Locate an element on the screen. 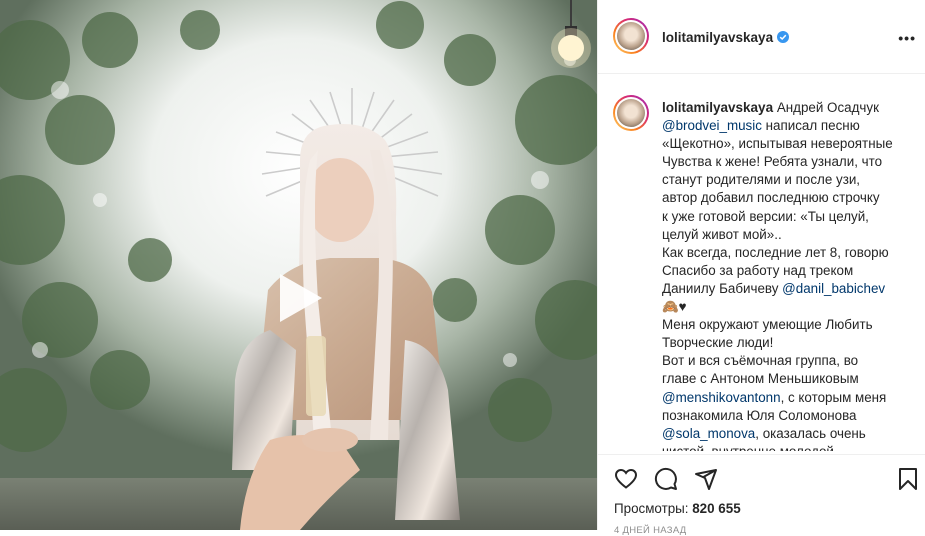 The height and width of the screenshot is (536, 925). play-icon is located at coordinates (298, 298).